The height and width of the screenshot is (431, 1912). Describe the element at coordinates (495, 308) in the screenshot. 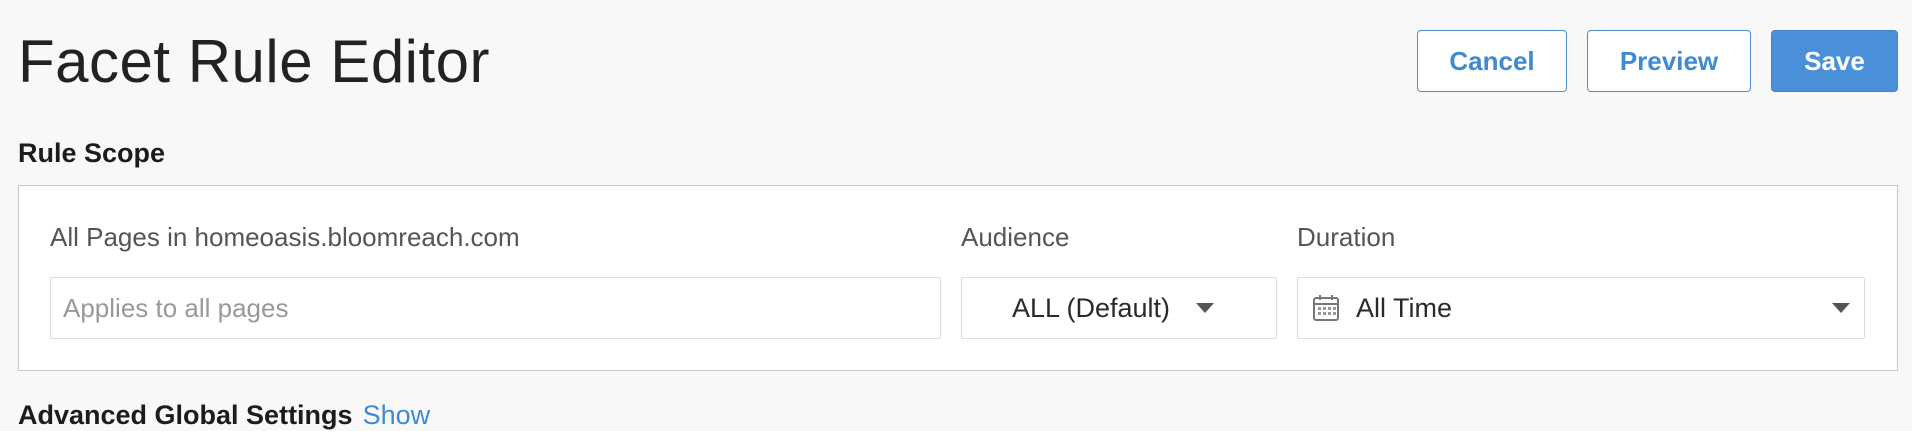

I see `pages-input` at that location.